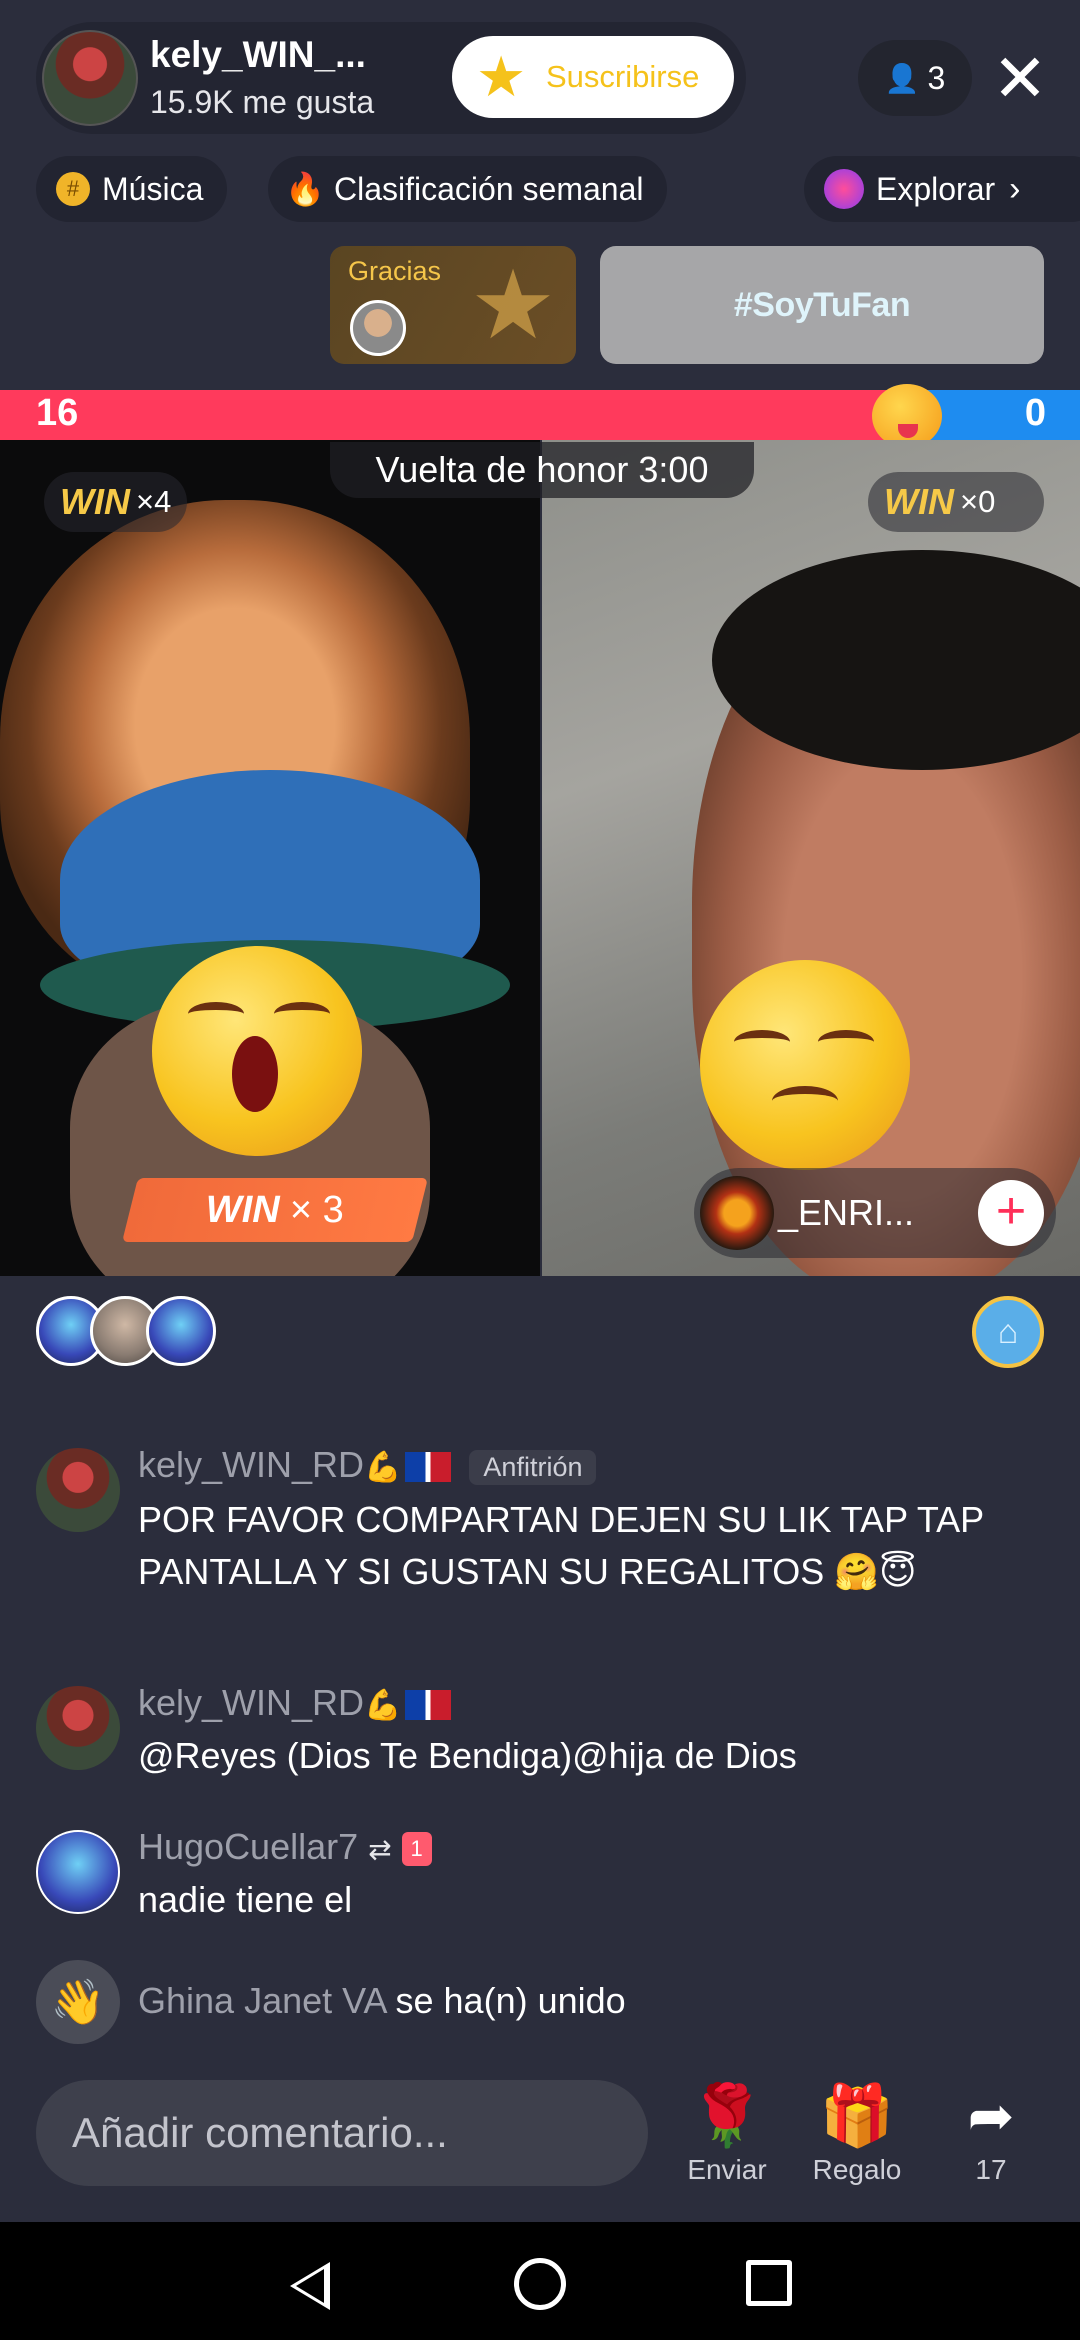 Image resolution: width=1080 pixels, height=2340 pixels. I want to click on star-icon: ★, so click(501, 76).